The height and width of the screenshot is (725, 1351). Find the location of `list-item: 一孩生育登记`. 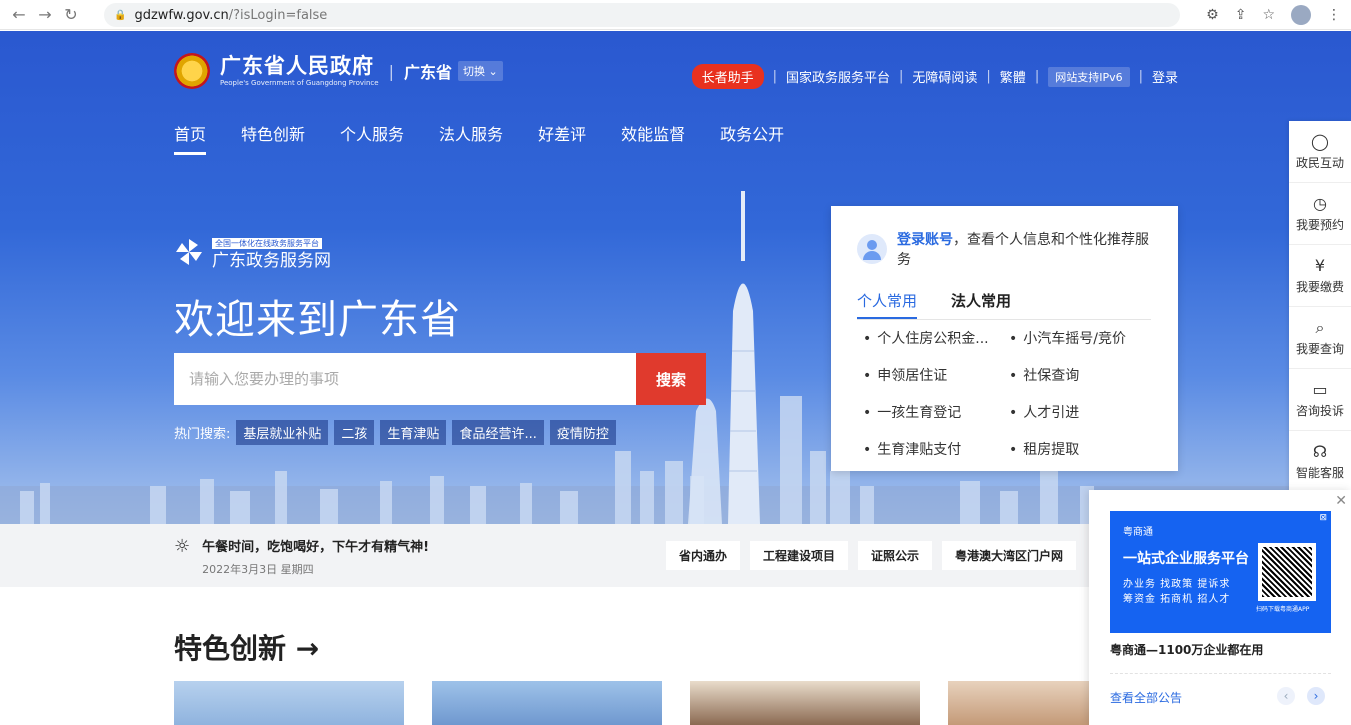

list-item: 一孩生育登记 is located at coordinates (936, 412).